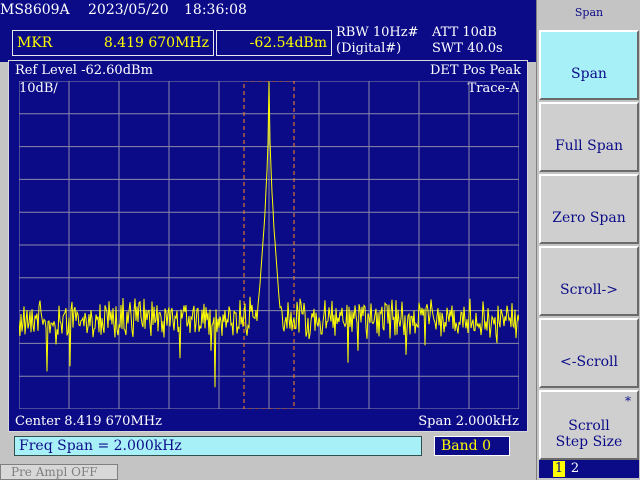 The height and width of the screenshot is (480, 640). Describe the element at coordinates (35, 10) in the screenshot. I see `model-name: MS8609A` at that location.